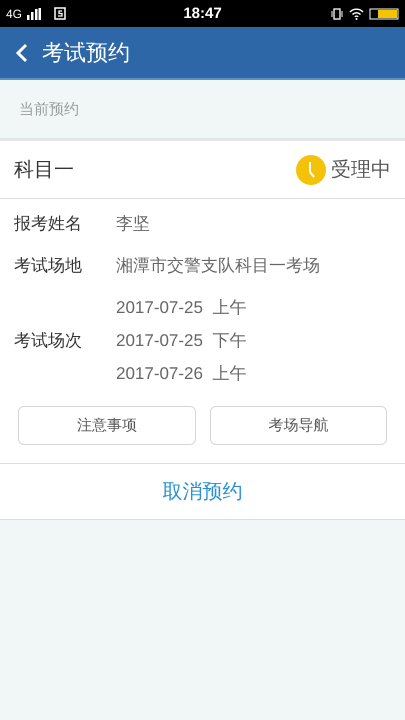 The height and width of the screenshot is (720, 405). Describe the element at coordinates (48, 224) in the screenshot. I see `field-label: 报考姓名` at that location.